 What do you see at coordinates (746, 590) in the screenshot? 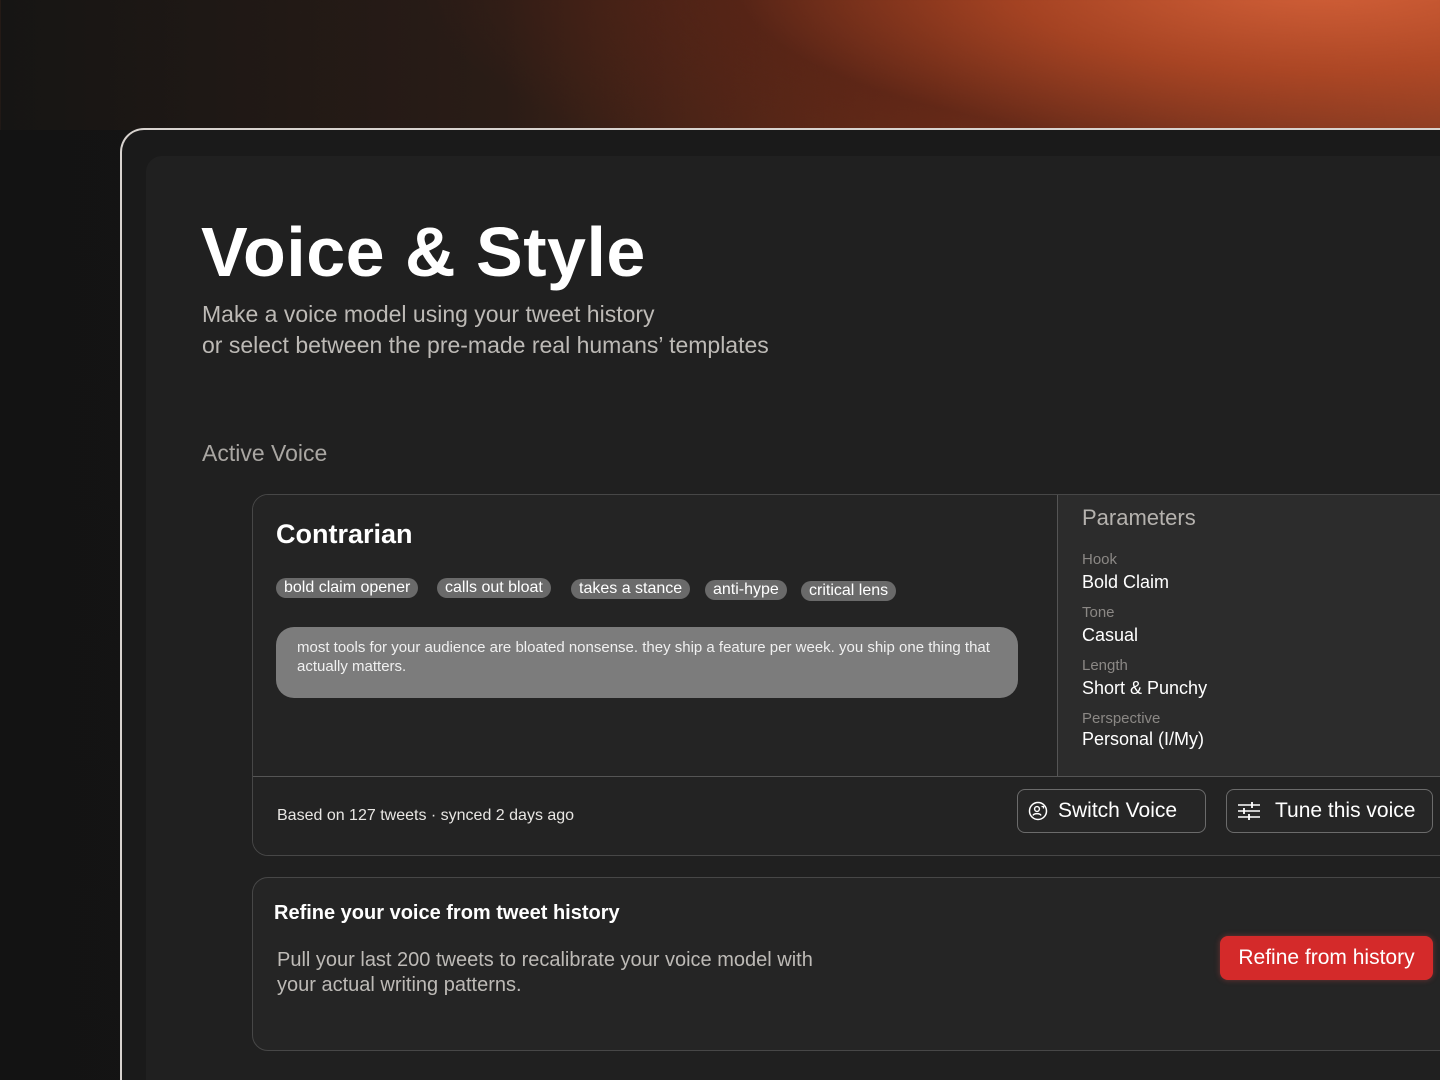
I see `voice-tag: anti-hype` at bounding box center [746, 590].